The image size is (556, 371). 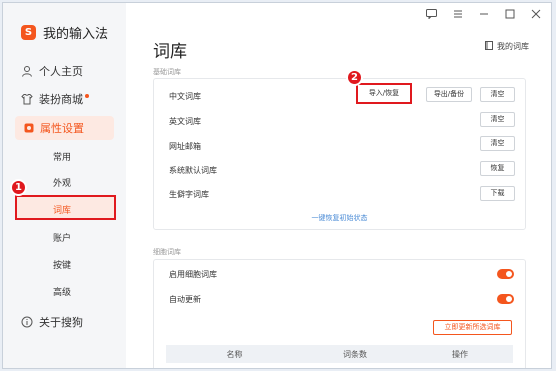 I want to click on app-name: 我的输入法, so click(x=76, y=34).